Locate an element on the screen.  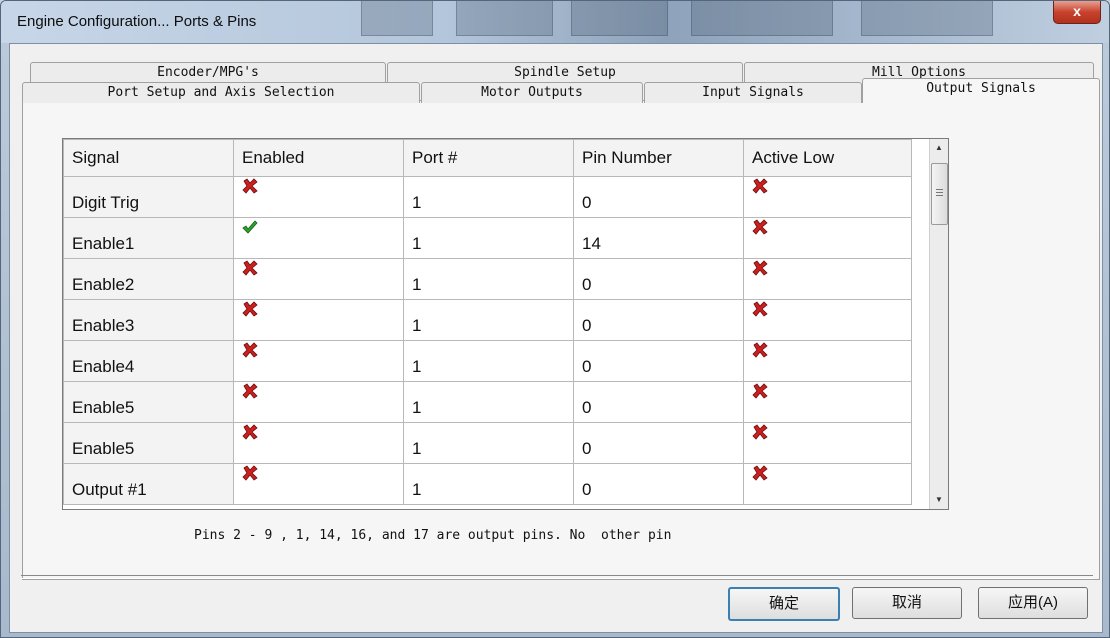
cell-signal: Output #1 is located at coordinates (148, 484).